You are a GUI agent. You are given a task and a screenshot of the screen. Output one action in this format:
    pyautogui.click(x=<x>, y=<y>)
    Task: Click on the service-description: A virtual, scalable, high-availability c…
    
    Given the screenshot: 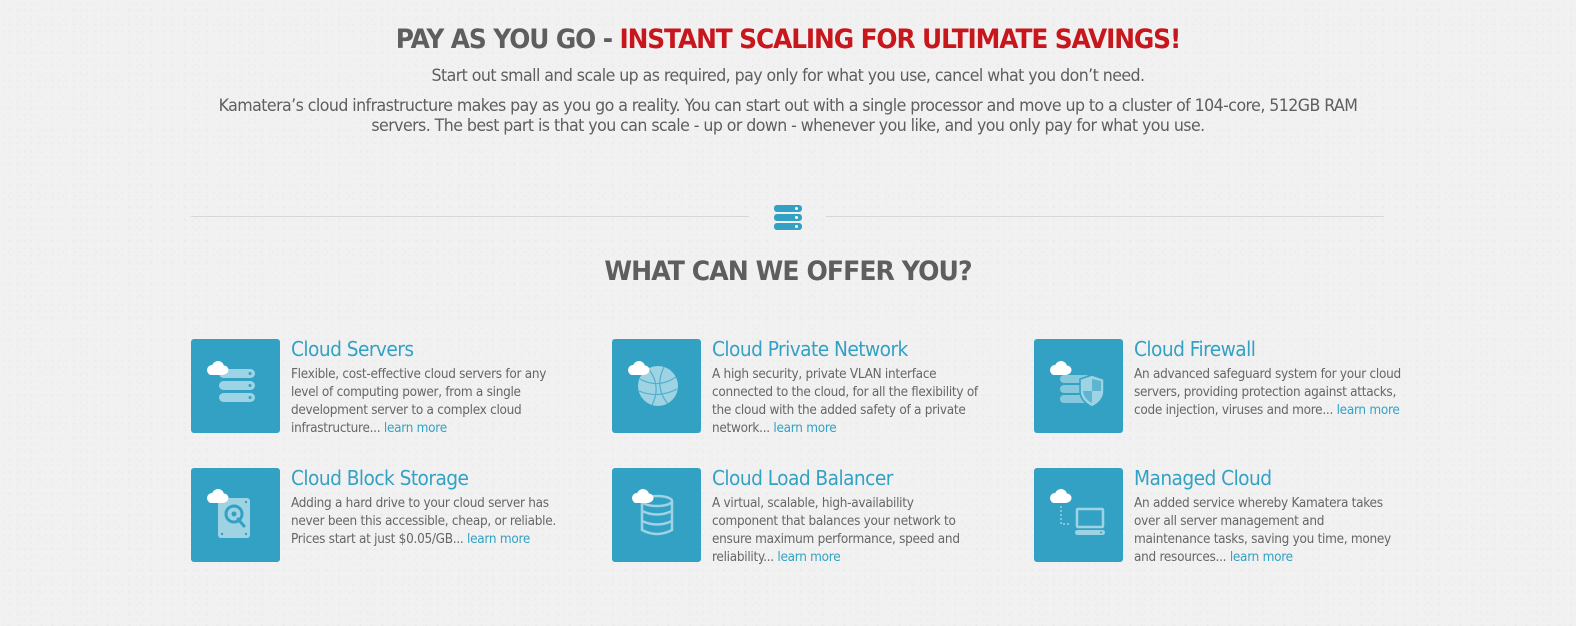 What is the action you would take?
    pyautogui.click(x=836, y=530)
    